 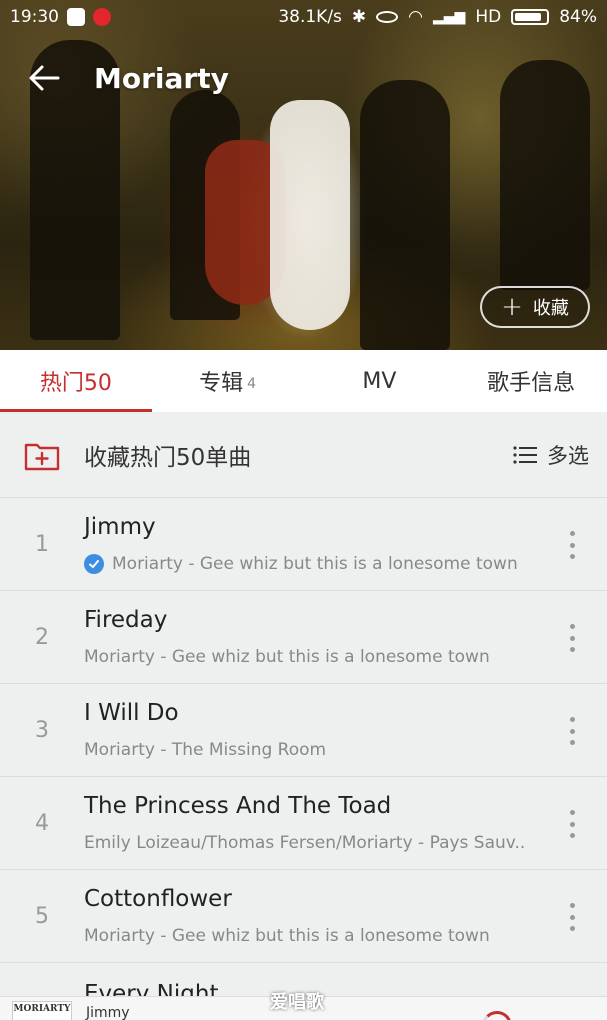 I want to click on song-title: Jimmy, so click(x=120, y=527).